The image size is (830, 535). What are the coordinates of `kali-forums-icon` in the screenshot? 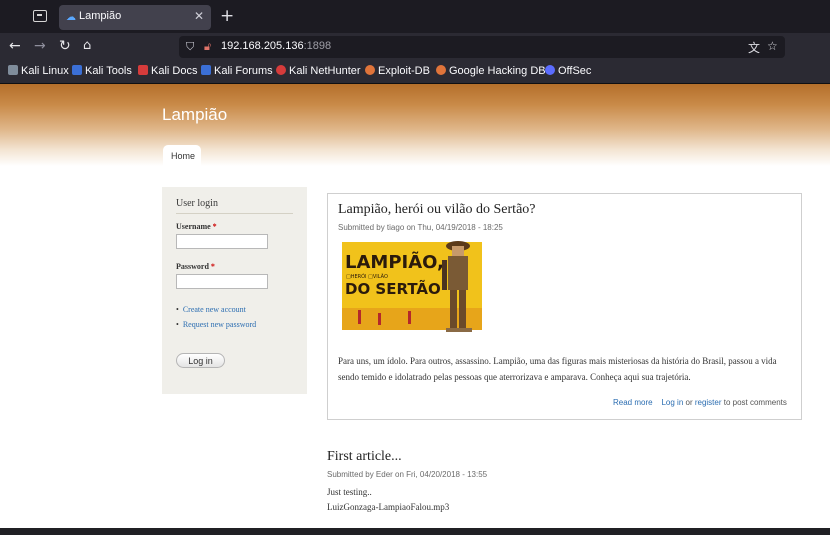 It's located at (206, 70).